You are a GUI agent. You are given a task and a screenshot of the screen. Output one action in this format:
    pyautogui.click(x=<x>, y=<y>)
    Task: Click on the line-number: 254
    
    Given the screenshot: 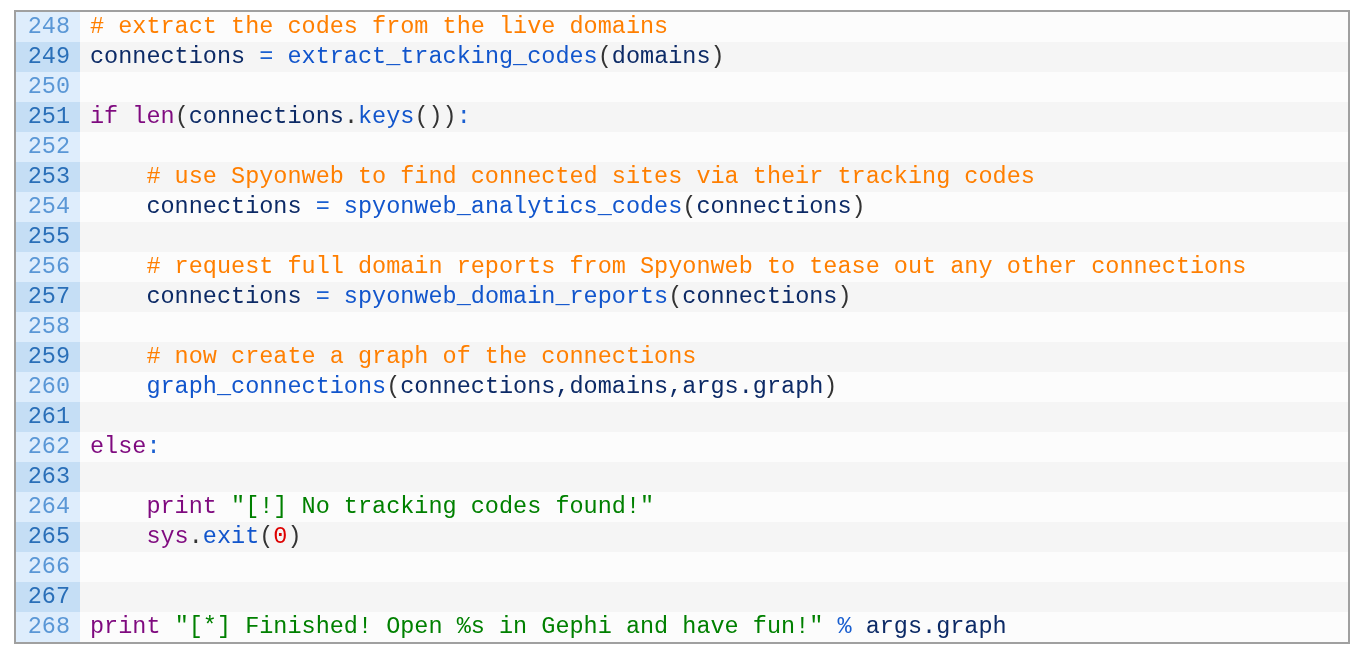 What is the action you would take?
    pyautogui.click(x=48, y=207)
    